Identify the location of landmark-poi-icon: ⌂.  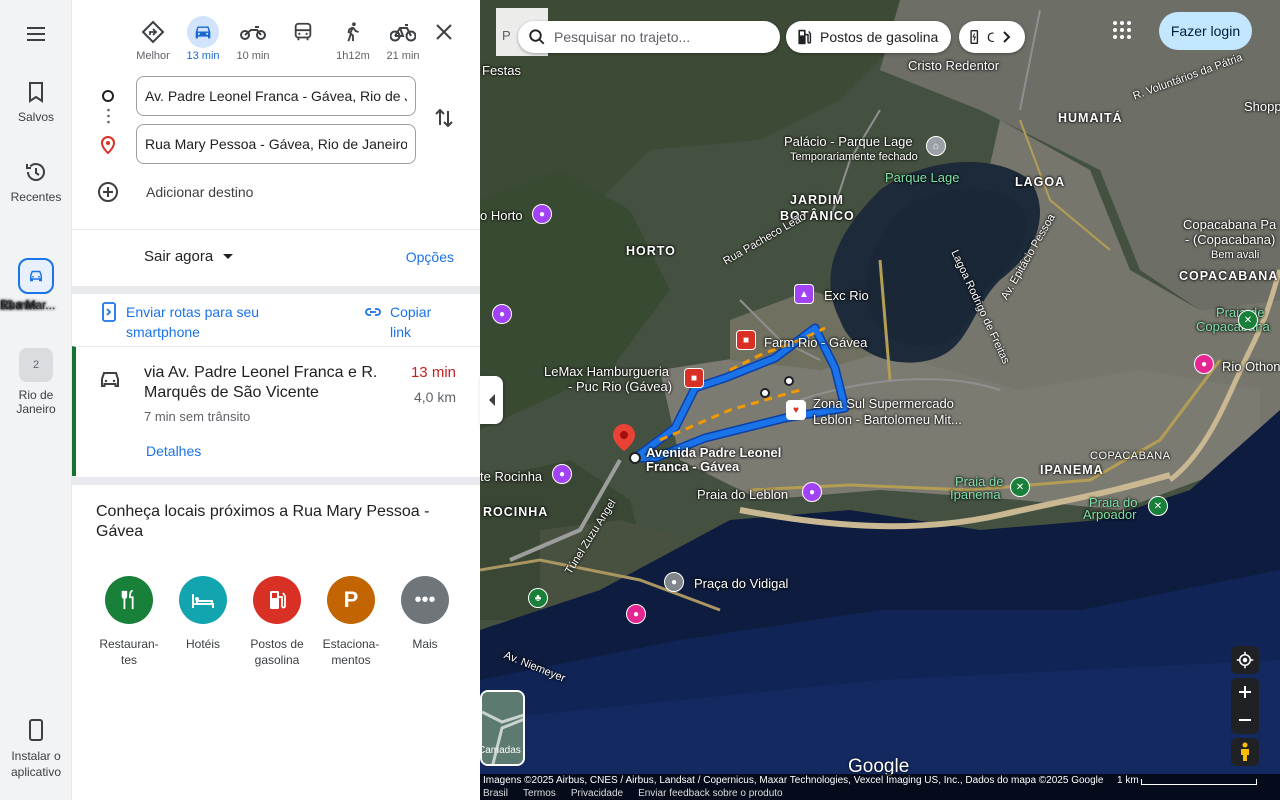
(936, 146).